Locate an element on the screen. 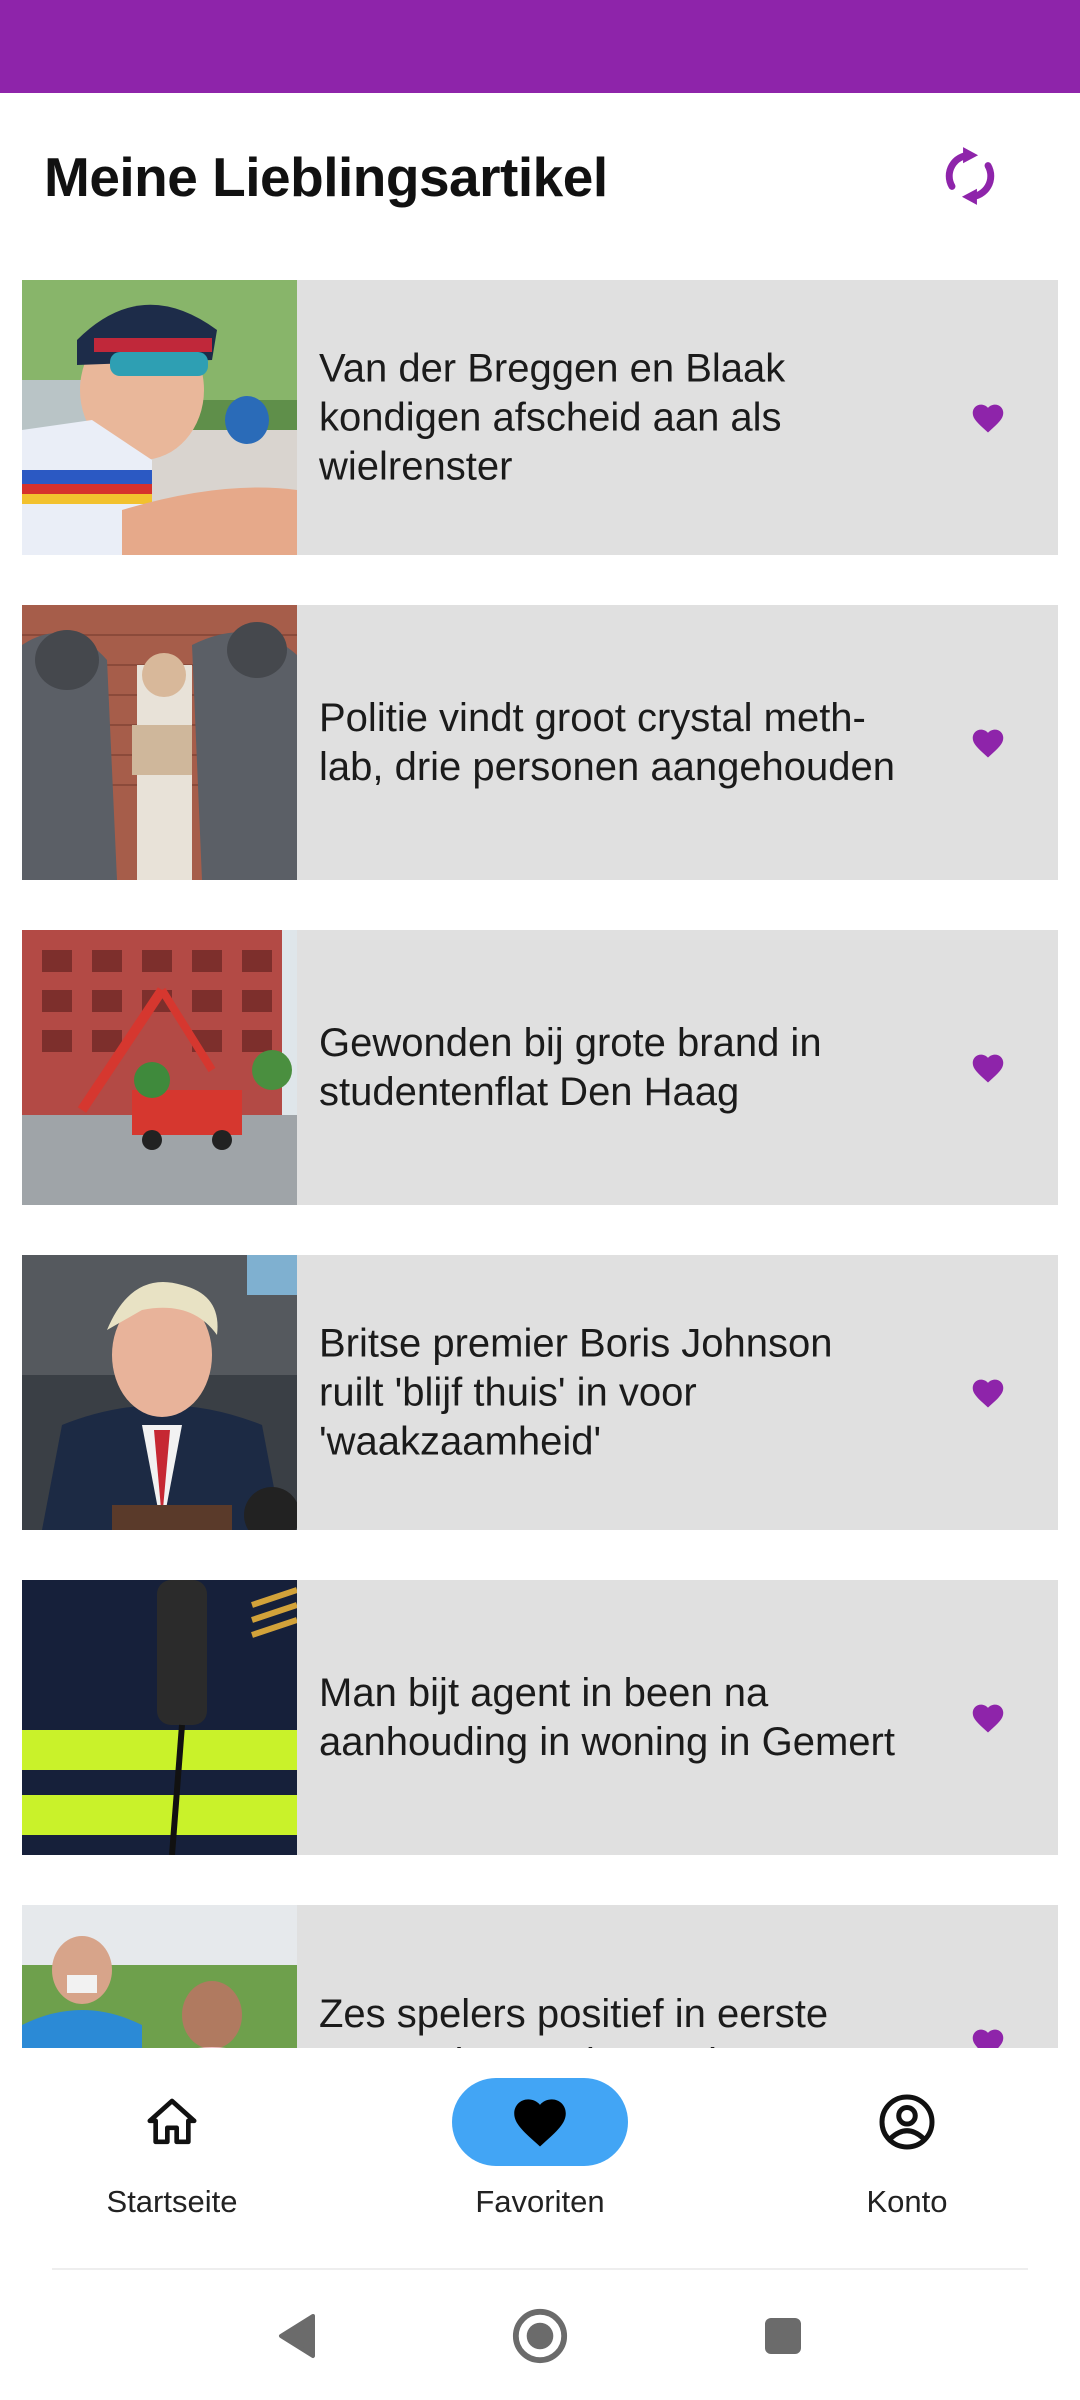 The height and width of the screenshot is (2400, 1080). home-circle-icon is located at coordinates (540, 2336).